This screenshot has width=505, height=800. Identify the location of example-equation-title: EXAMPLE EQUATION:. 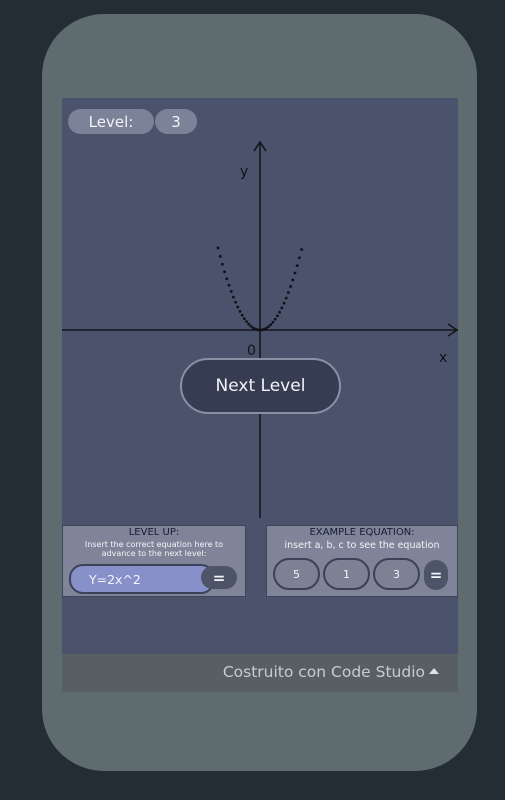
(362, 532).